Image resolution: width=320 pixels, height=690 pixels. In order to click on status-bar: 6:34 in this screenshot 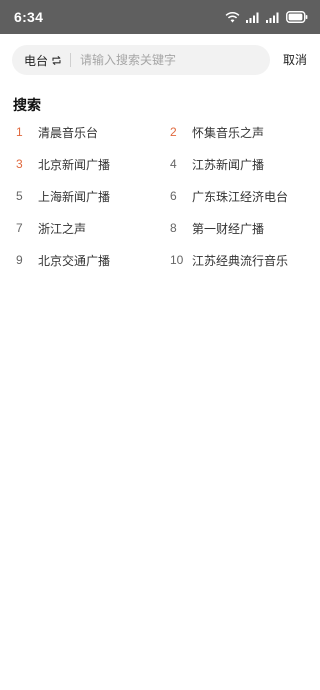, I will do `click(160, 17)`.